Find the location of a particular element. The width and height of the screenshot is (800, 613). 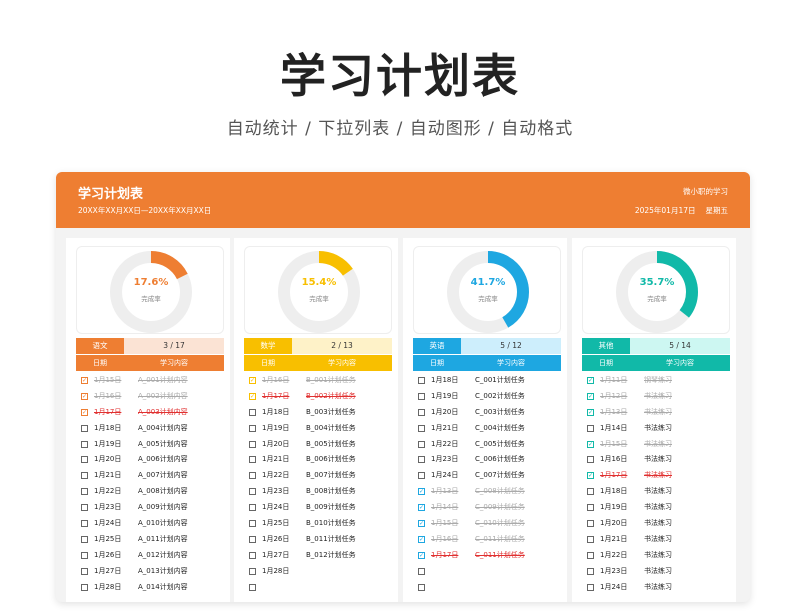

task-row: 1月27日 B_012计划任务 is located at coordinates (318, 556).